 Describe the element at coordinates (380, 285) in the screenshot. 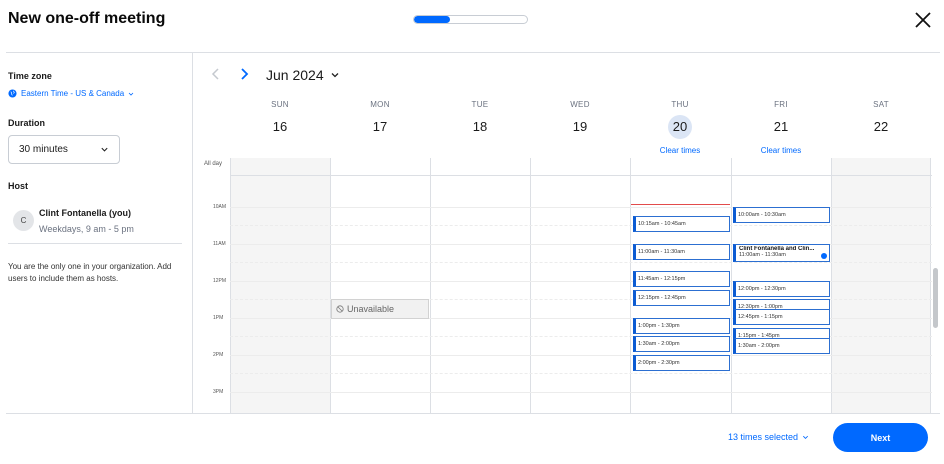

I see `day-column-mon` at that location.